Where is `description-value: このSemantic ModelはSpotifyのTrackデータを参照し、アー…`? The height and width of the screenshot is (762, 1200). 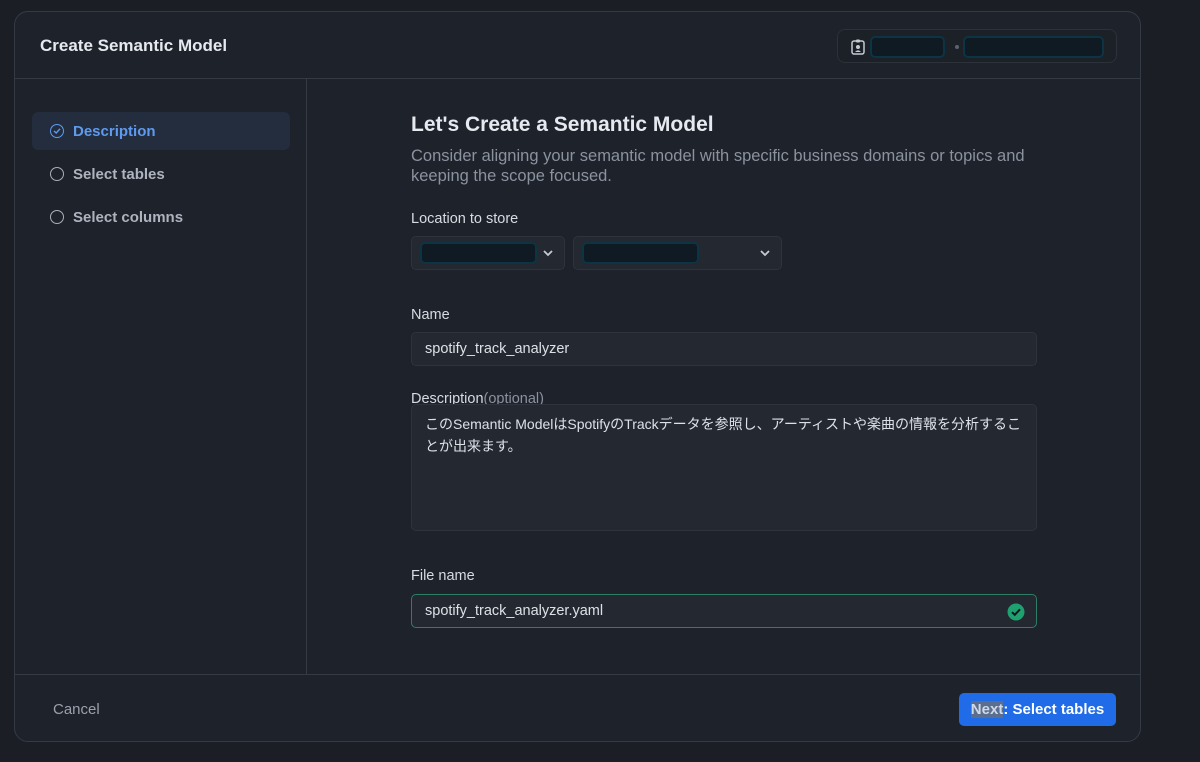 description-value: このSemantic ModelはSpotifyのTrackデータを参照し、アー… is located at coordinates (723, 435).